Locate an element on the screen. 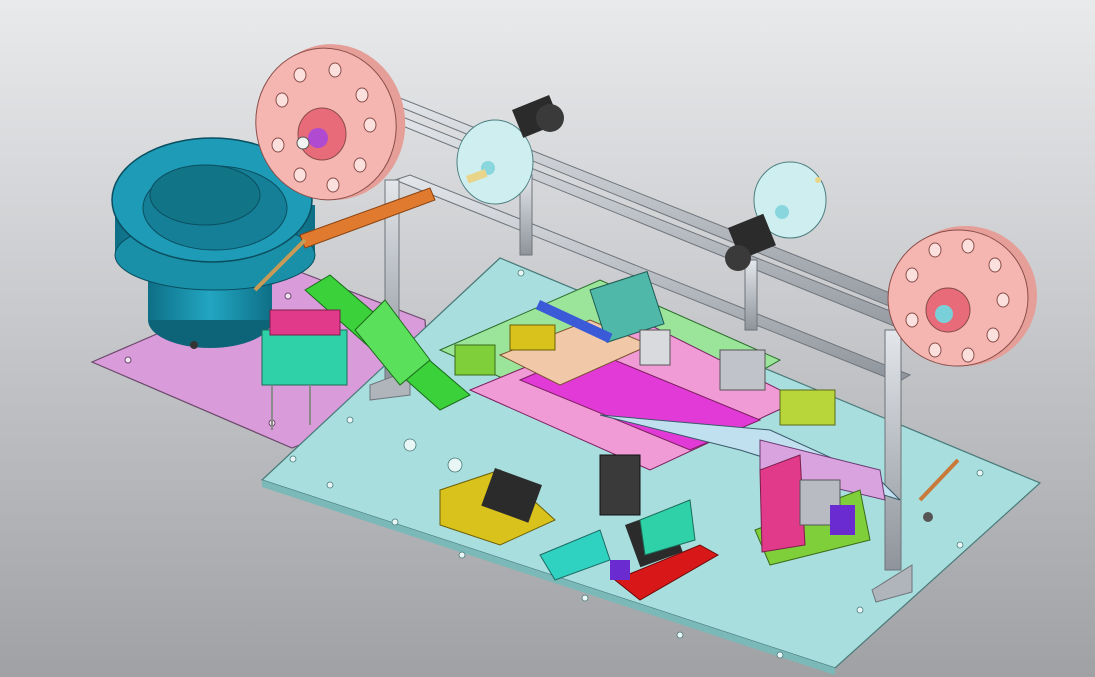 The image size is (1095, 677). reel-large-right is located at coordinates (962, 296).